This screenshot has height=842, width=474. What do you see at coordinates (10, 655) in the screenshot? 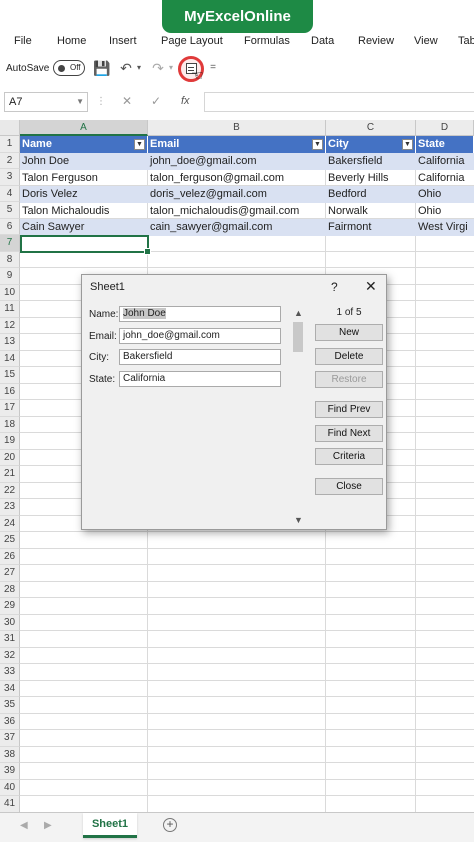
I see `row-header: 32` at bounding box center [10, 655].